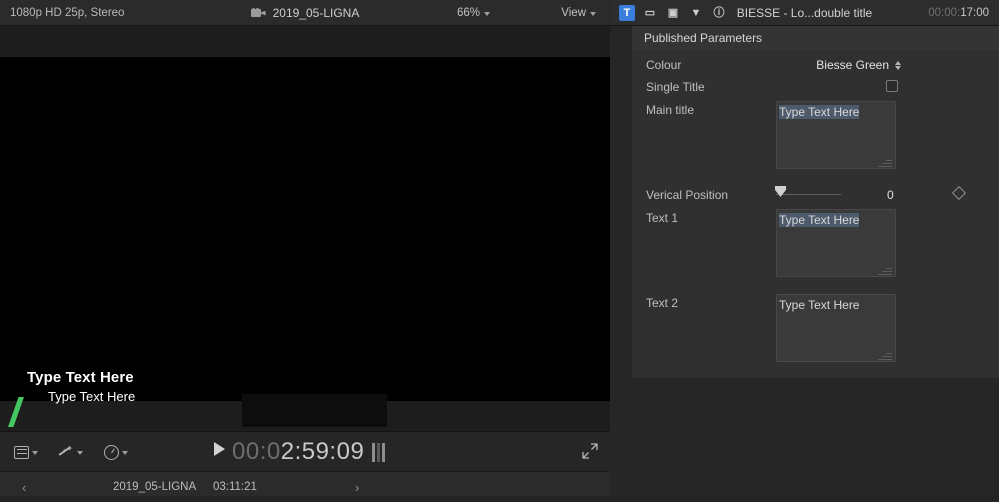  I want to click on viewer-clip-name-group: 2019_05-LIGNA, so click(305, 13).